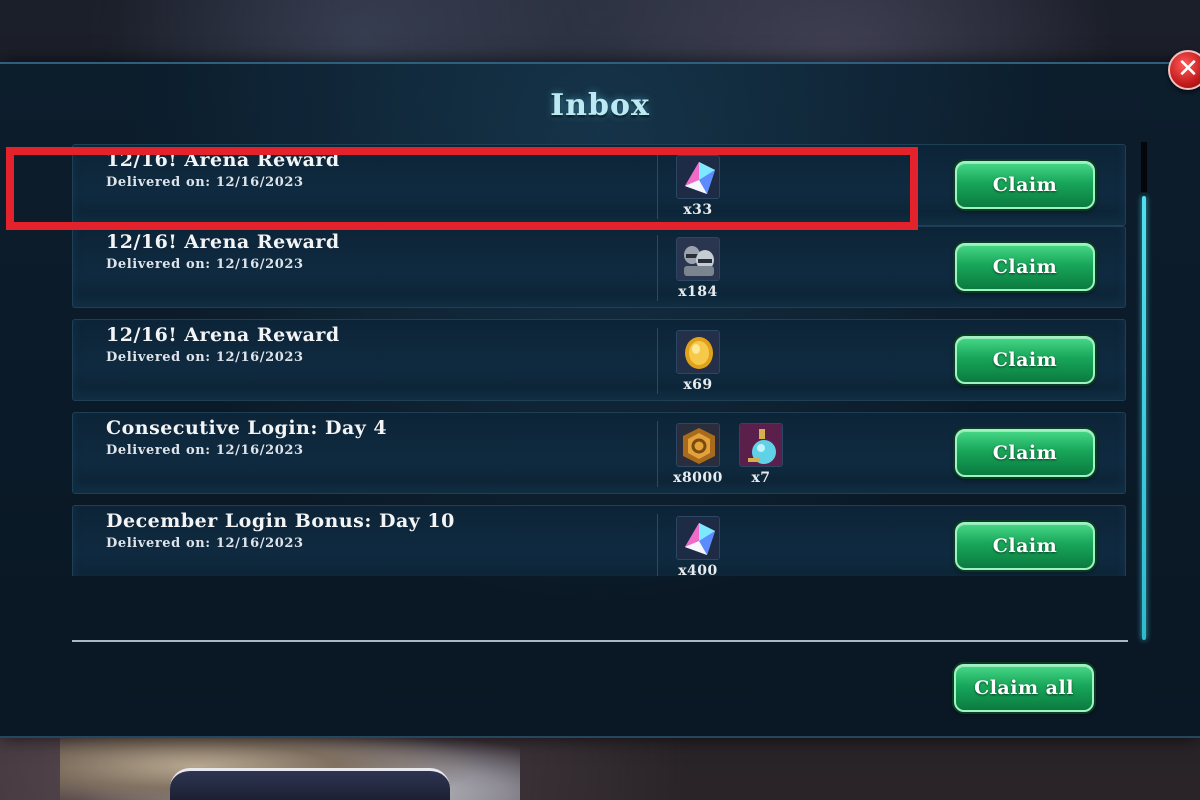 Image resolution: width=1200 pixels, height=800 pixels. What do you see at coordinates (761, 445) in the screenshot?
I see `potion-icon` at bounding box center [761, 445].